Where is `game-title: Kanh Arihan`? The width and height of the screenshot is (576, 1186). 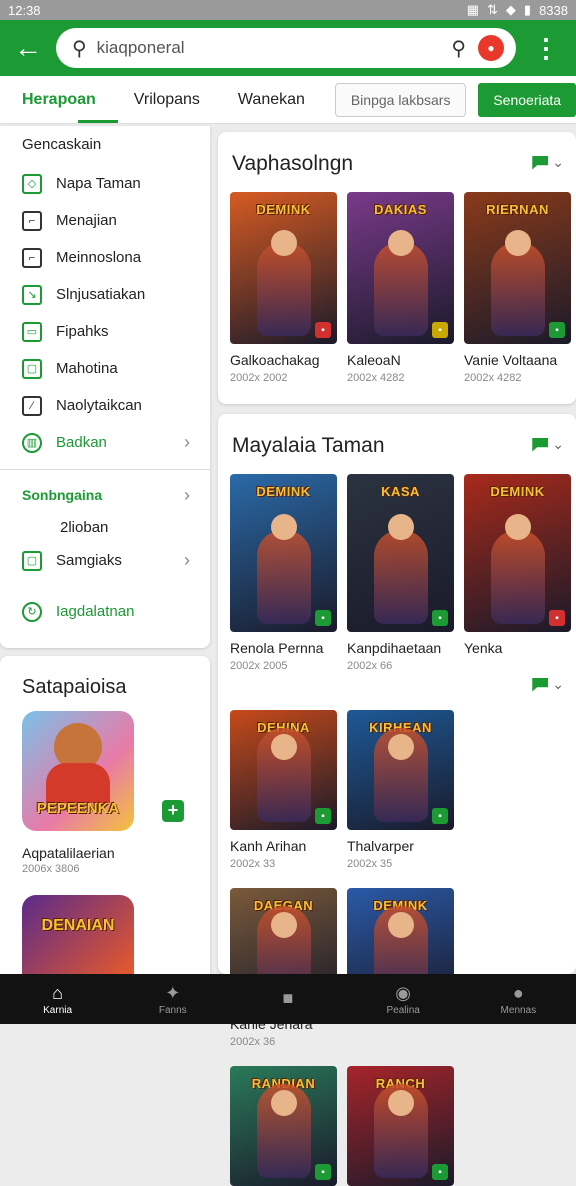 game-title: Kanh Arihan is located at coordinates (283, 846).